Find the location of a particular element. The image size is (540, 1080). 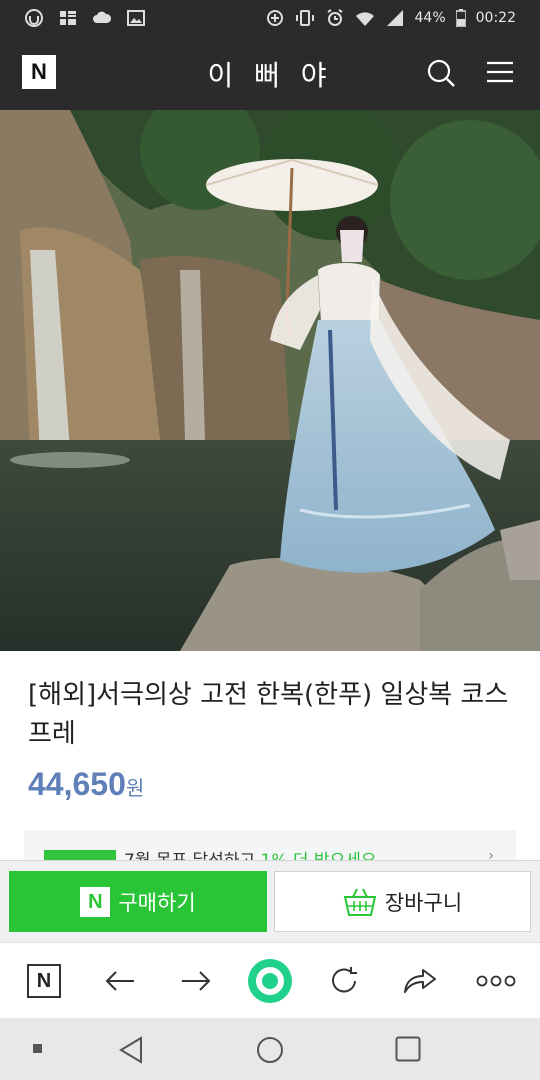

browser-home-button: N is located at coordinates (44, 981).